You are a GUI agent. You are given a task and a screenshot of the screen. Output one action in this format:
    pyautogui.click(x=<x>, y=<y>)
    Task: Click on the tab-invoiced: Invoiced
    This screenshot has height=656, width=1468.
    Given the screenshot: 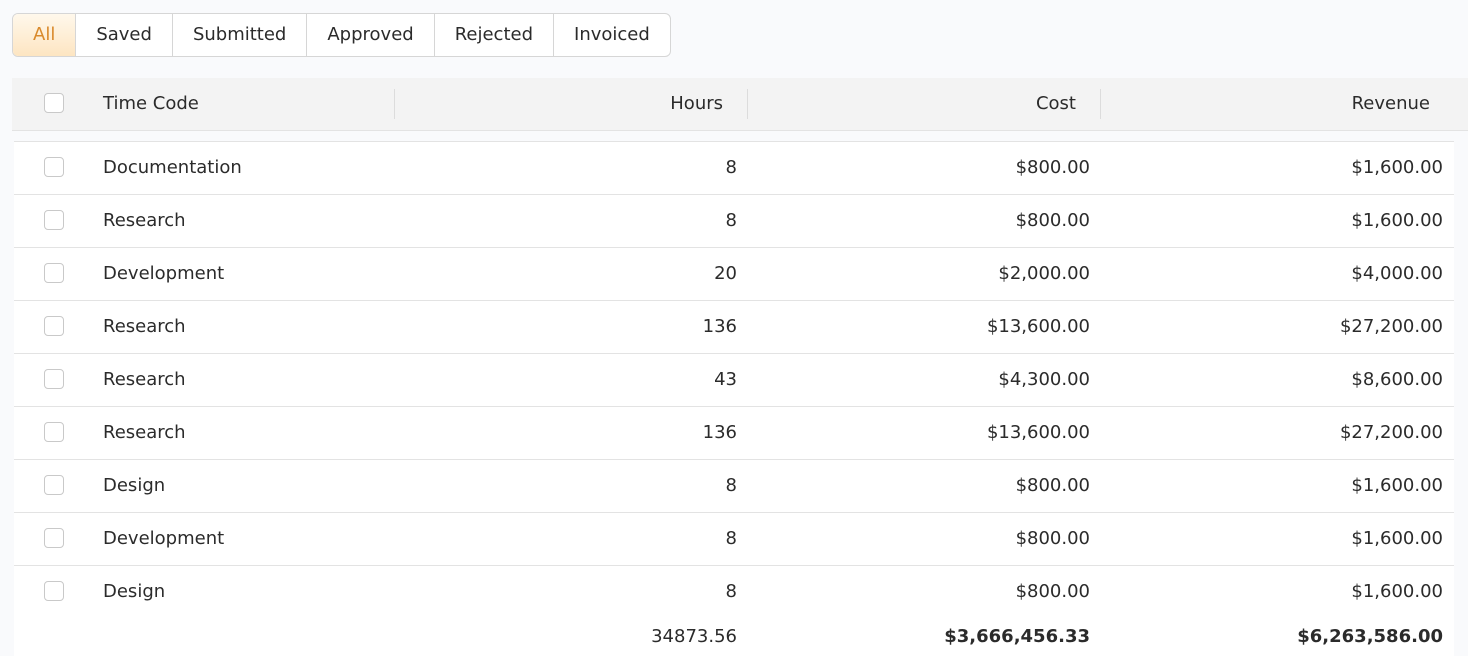 What is the action you would take?
    pyautogui.click(x=611, y=35)
    